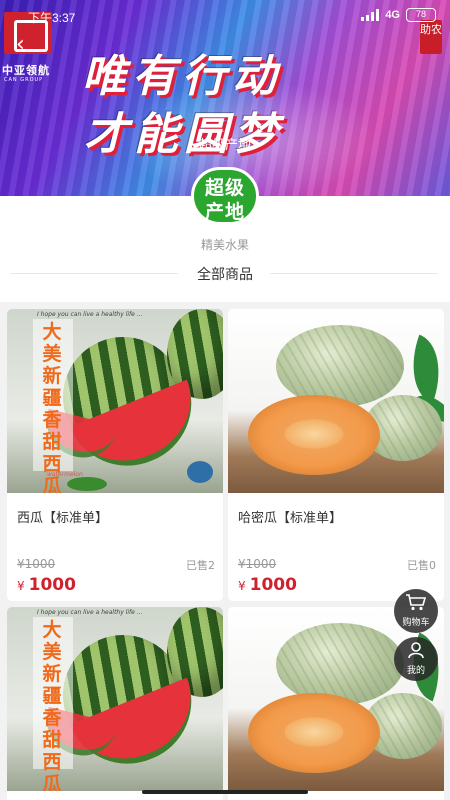 The width and height of the screenshot is (450, 800). What do you see at coordinates (182, 76) in the screenshot?
I see `banner-slogan-line1: 唯有行动` at bounding box center [182, 76].